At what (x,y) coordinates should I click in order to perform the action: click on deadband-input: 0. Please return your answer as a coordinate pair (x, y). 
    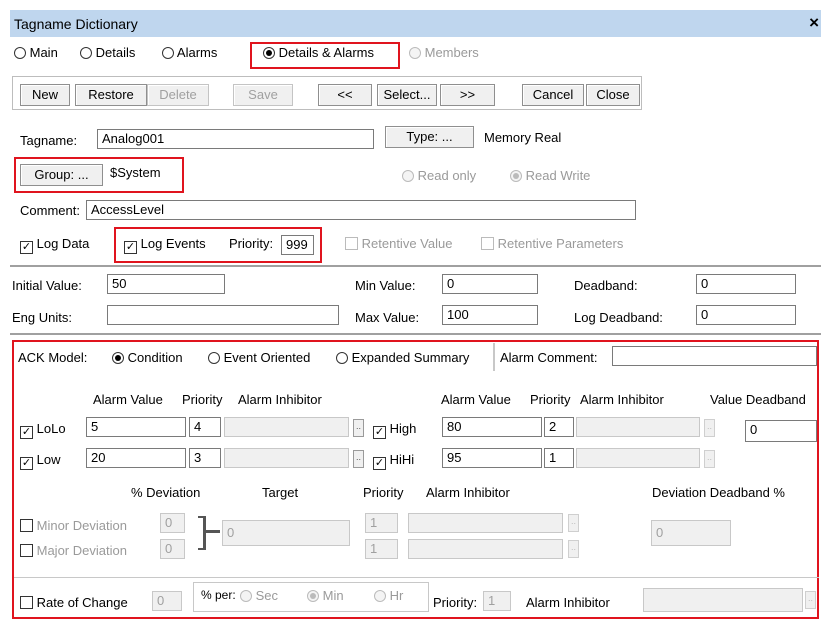
    Looking at the image, I should click on (746, 284).